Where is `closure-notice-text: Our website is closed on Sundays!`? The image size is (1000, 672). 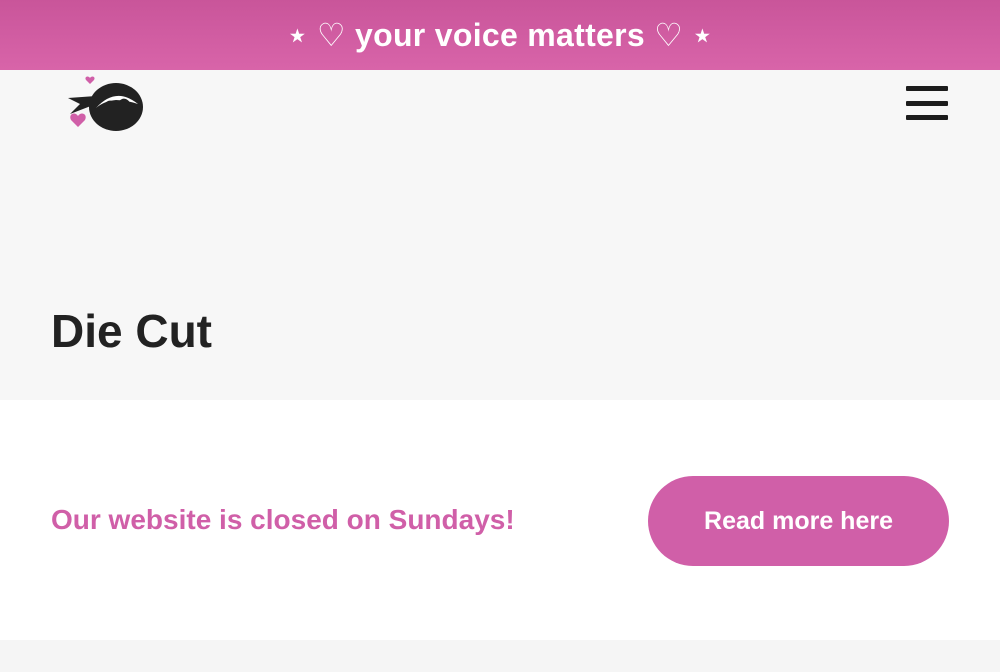
closure-notice-text: Our website is closed on Sundays! is located at coordinates (283, 519).